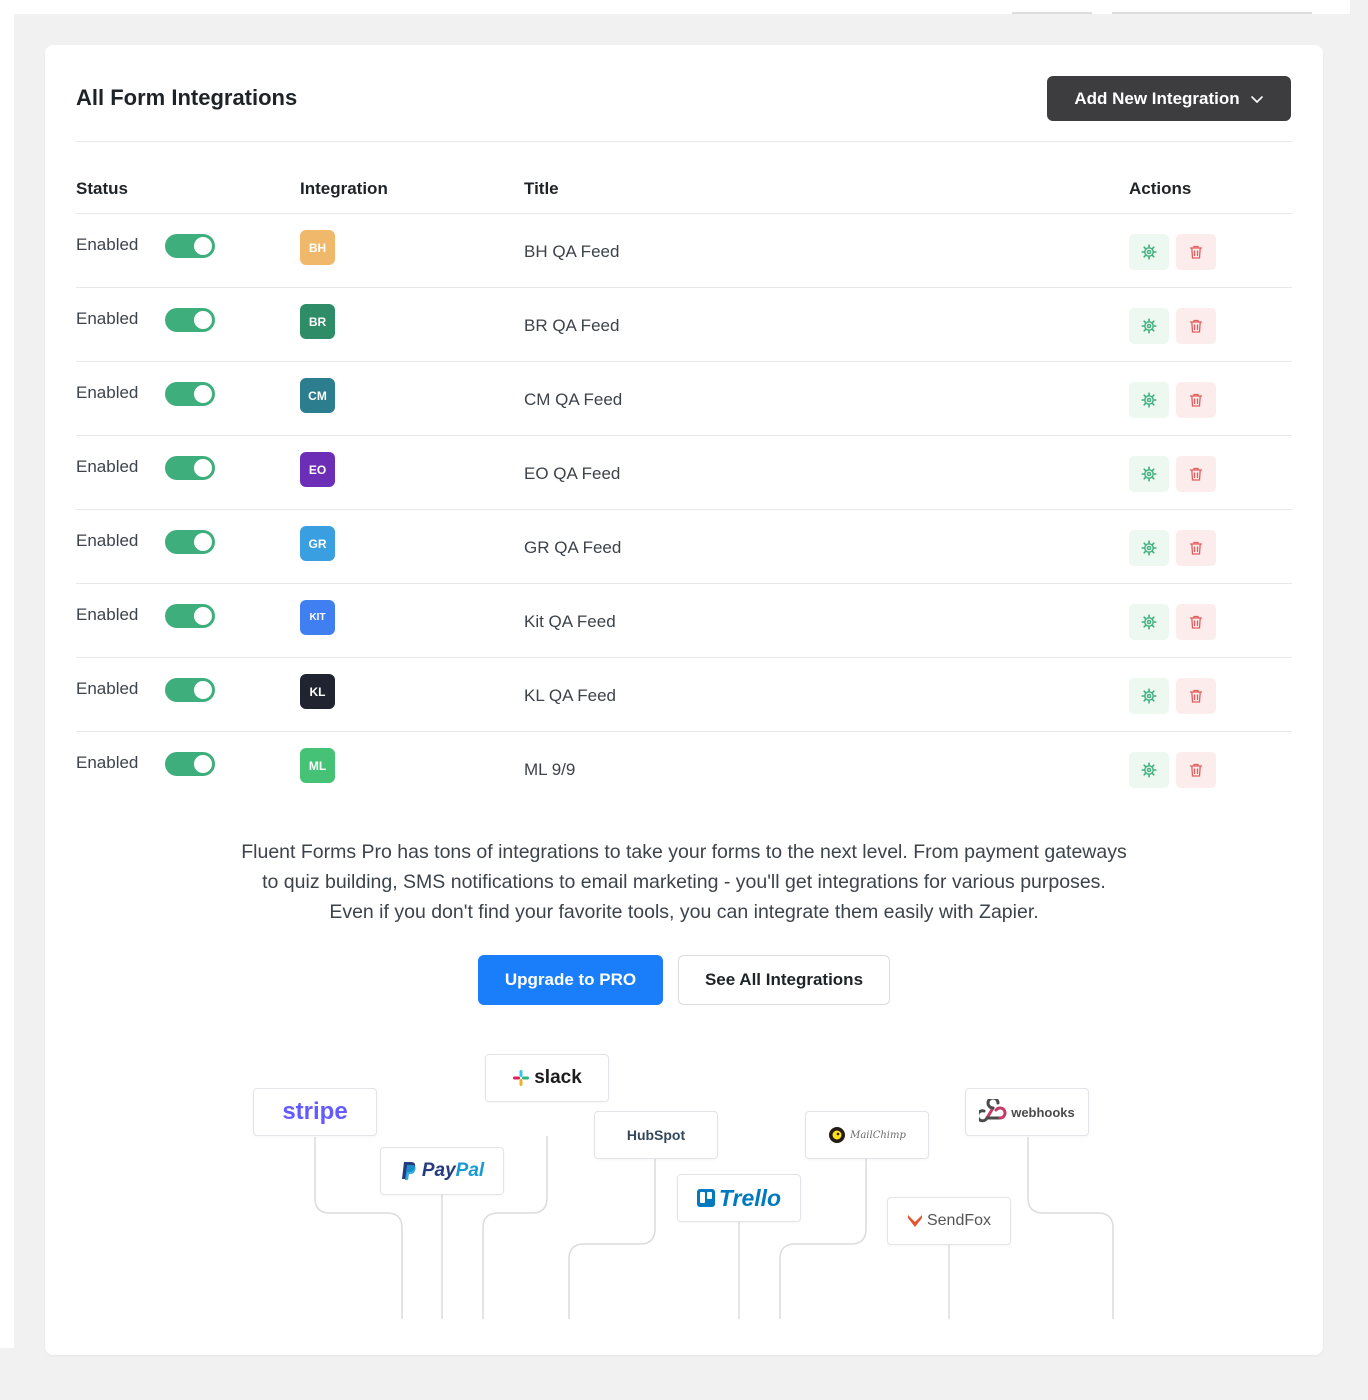  What do you see at coordinates (317, 765) in the screenshot?
I see `integration-badge-icon: ML` at bounding box center [317, 765].